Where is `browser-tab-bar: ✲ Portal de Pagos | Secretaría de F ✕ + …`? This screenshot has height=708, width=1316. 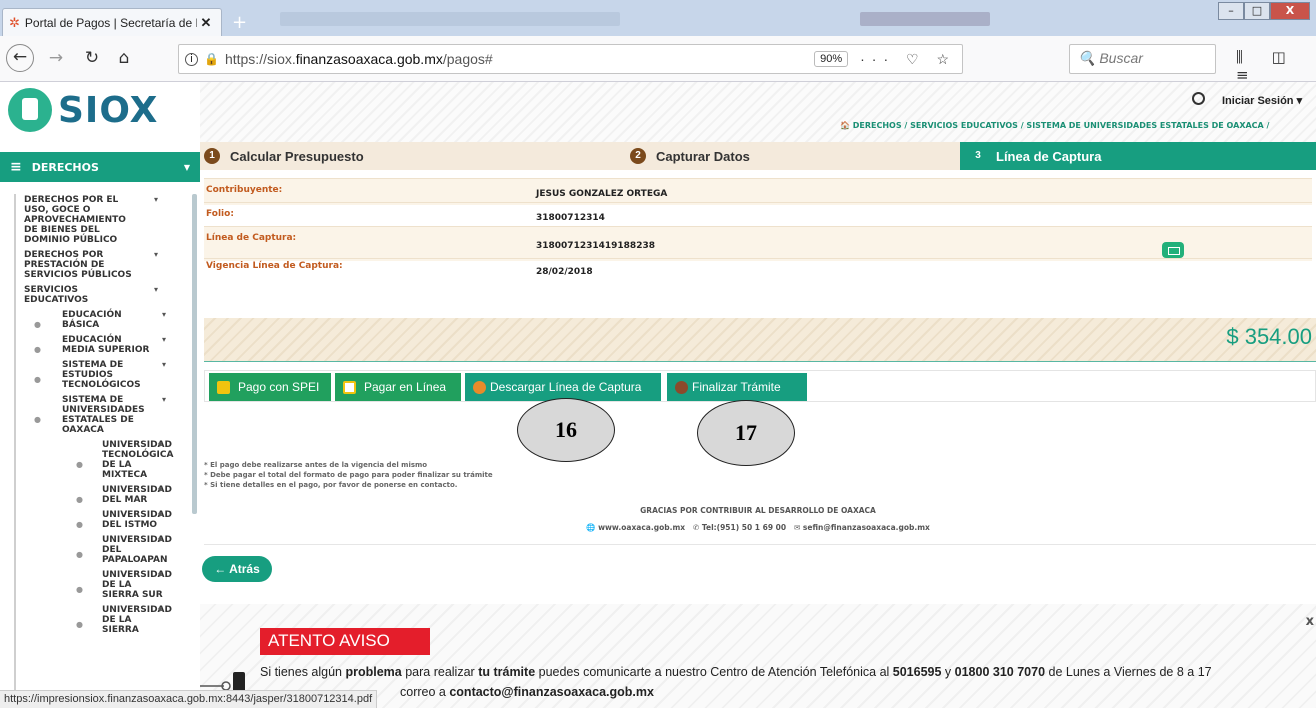 browser-tab-bar: ✲ Portal de Pagos | Secretaría de F ✕ + … is located at coordinates (658, 18).